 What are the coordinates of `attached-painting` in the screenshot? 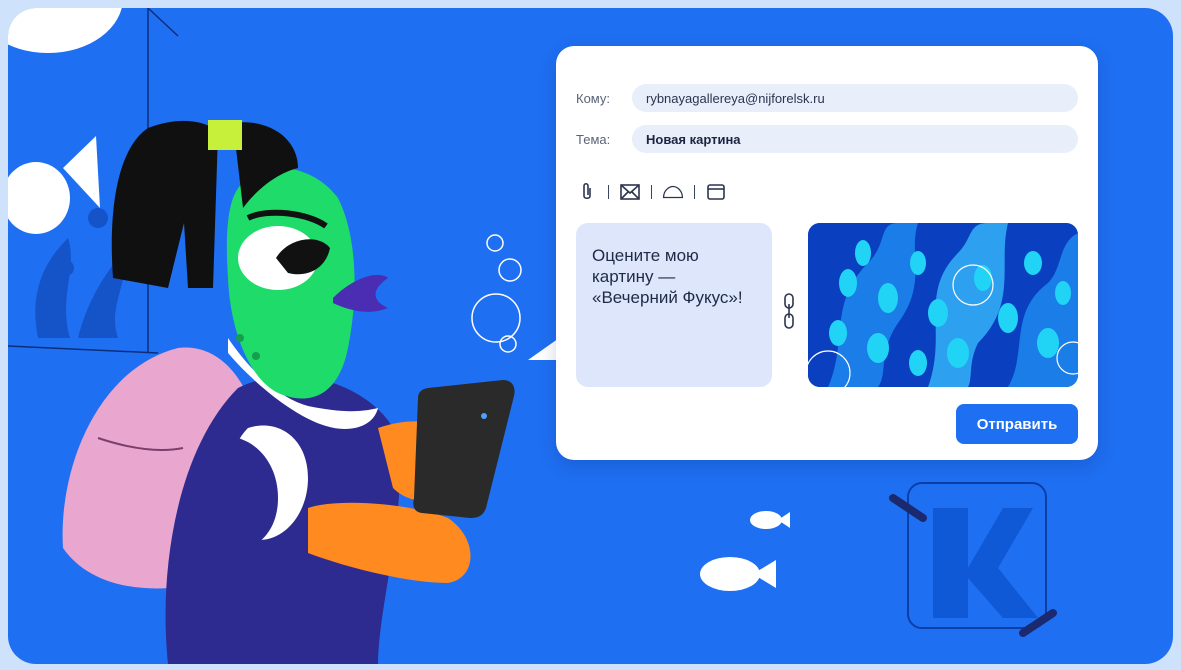 It's located at (943, 305).